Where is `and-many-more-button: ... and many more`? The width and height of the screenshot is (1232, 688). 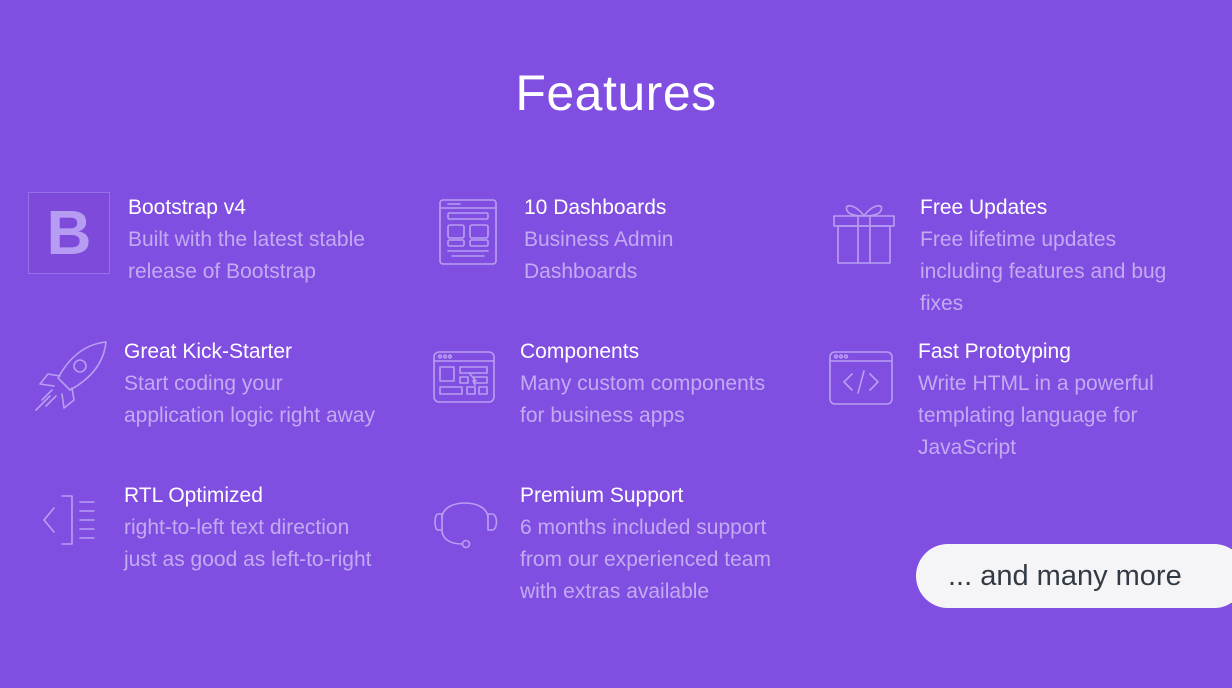 and-many-more-button: ... and many more is located at coordinates (1074, 576).